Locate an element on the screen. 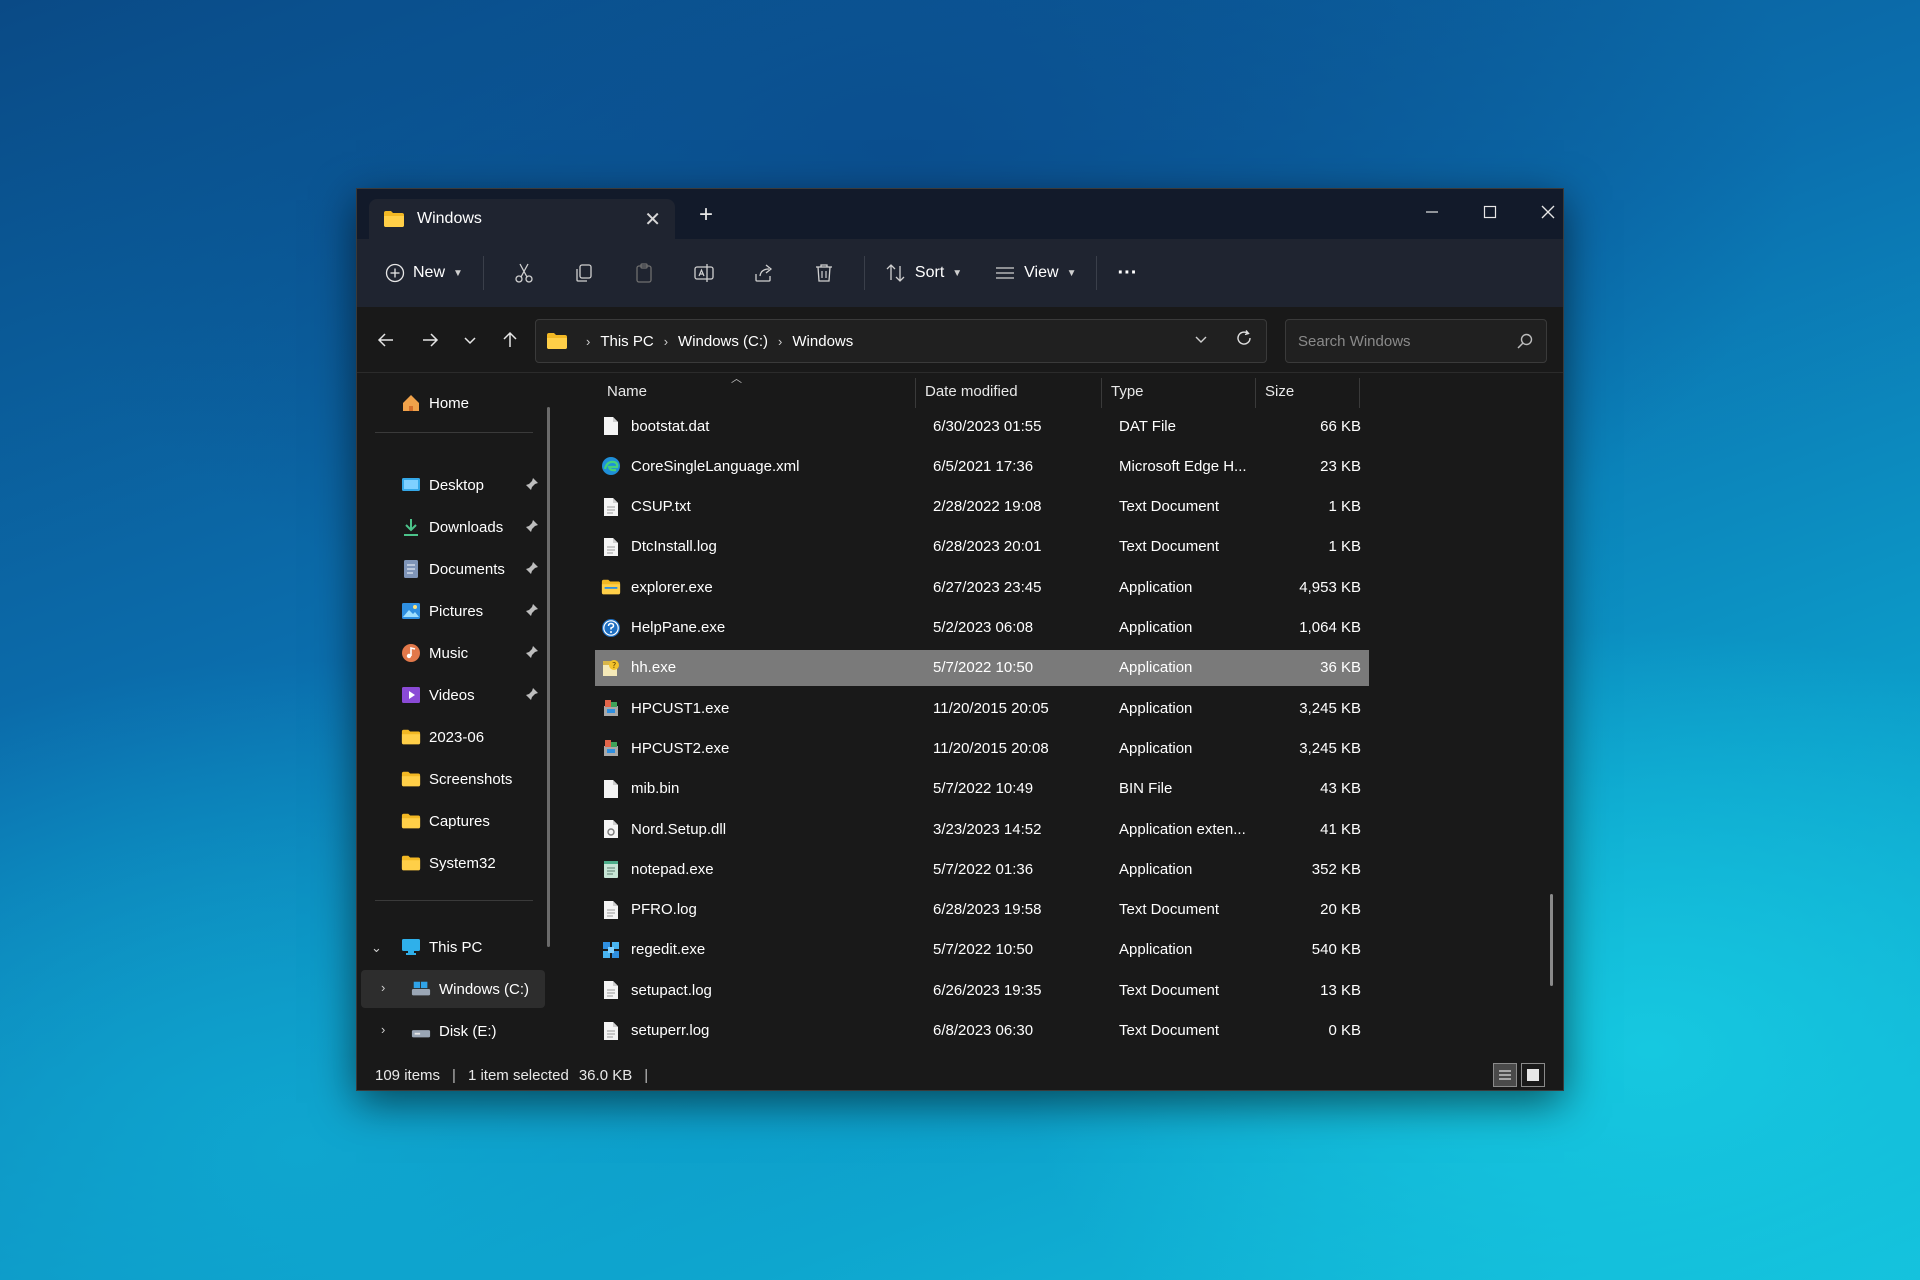 This screenshot has height=1280, width=1920. sidebar-item-this-pc: This PC is located at coordinates (457, 947).